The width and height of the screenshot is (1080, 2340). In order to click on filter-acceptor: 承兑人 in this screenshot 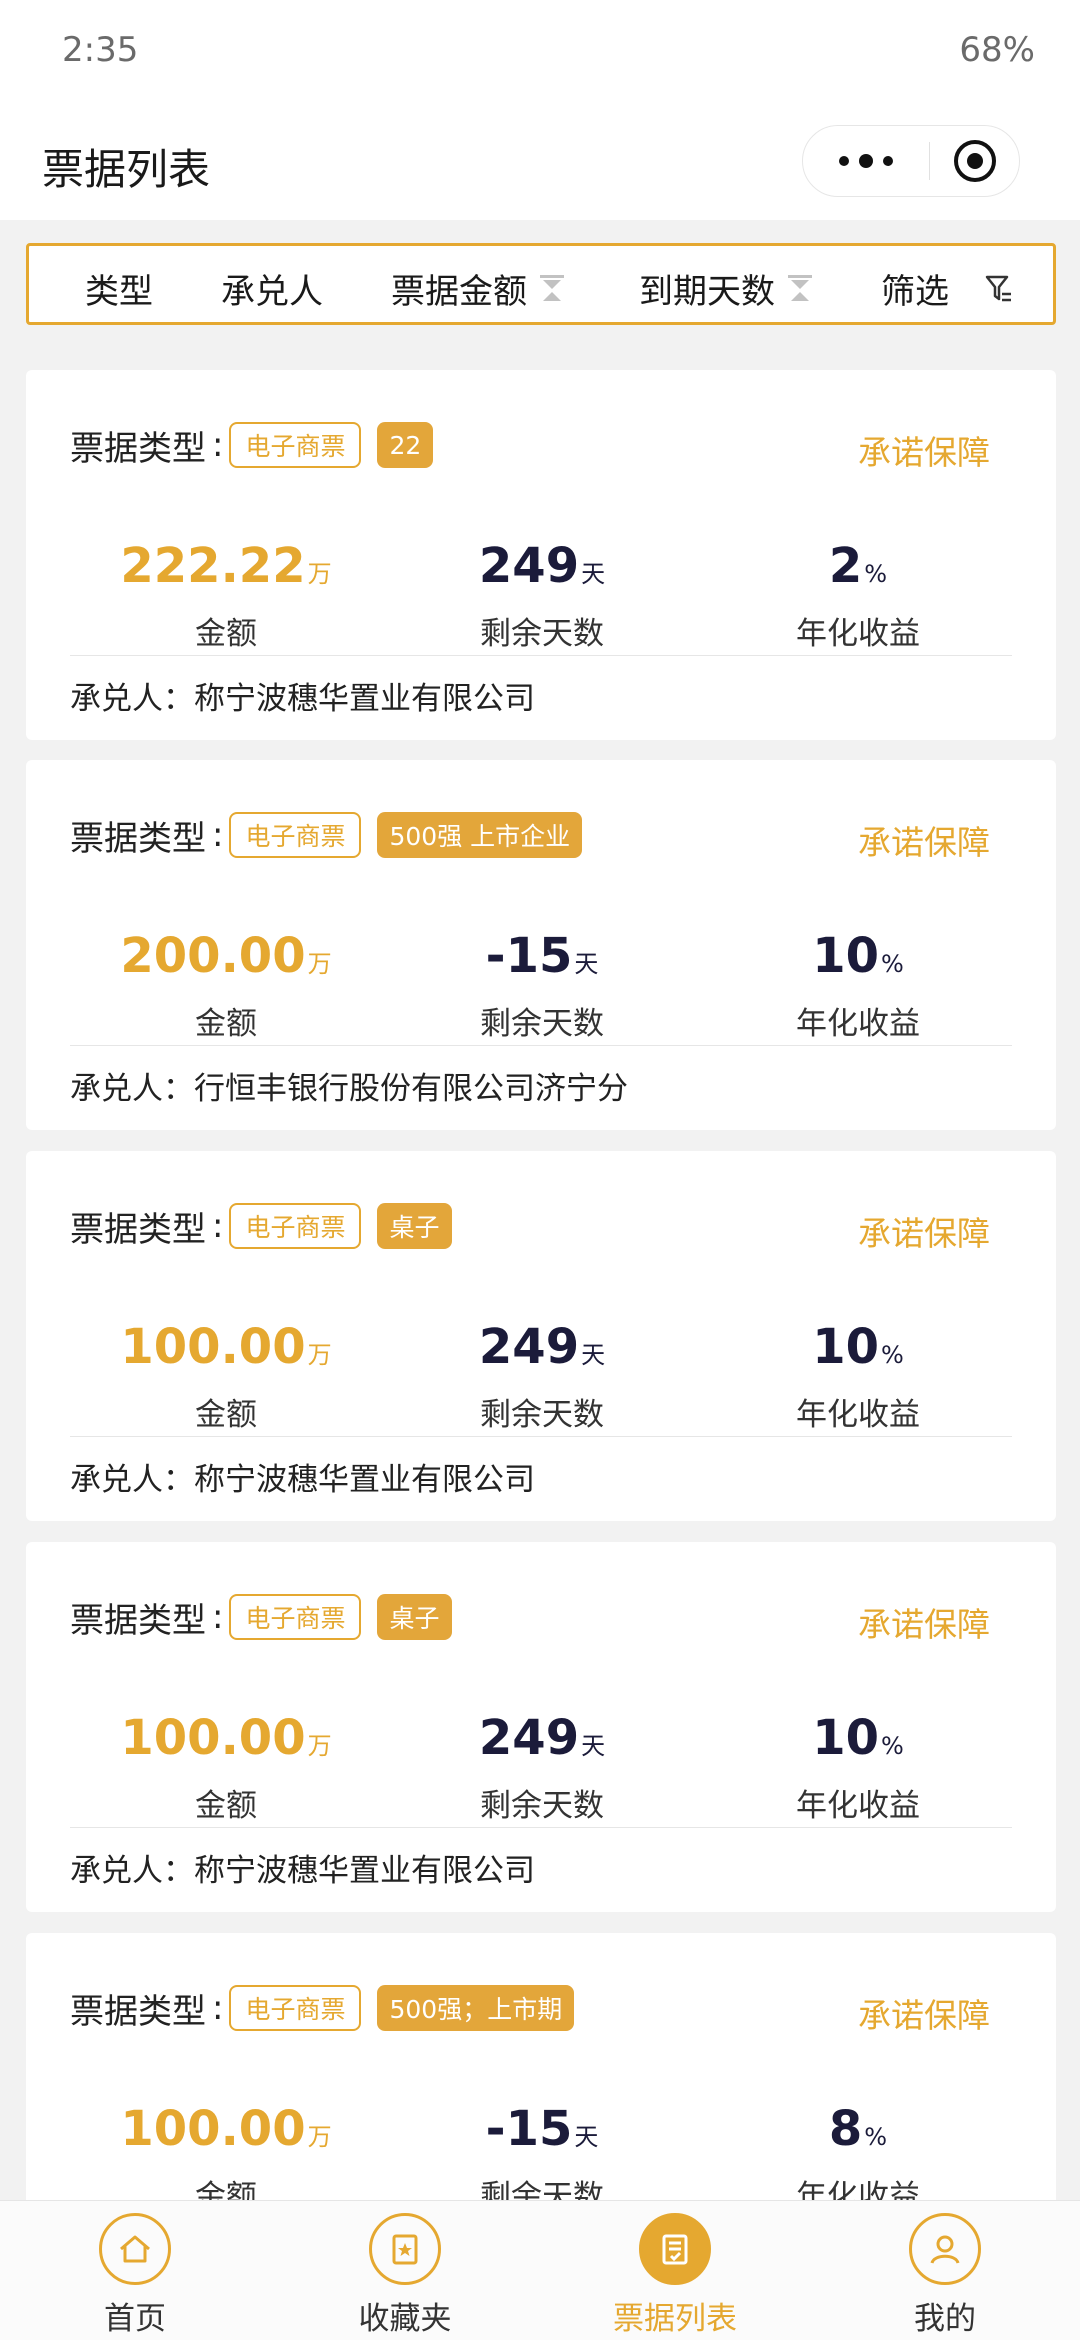, I will do `click(272, 288)`.